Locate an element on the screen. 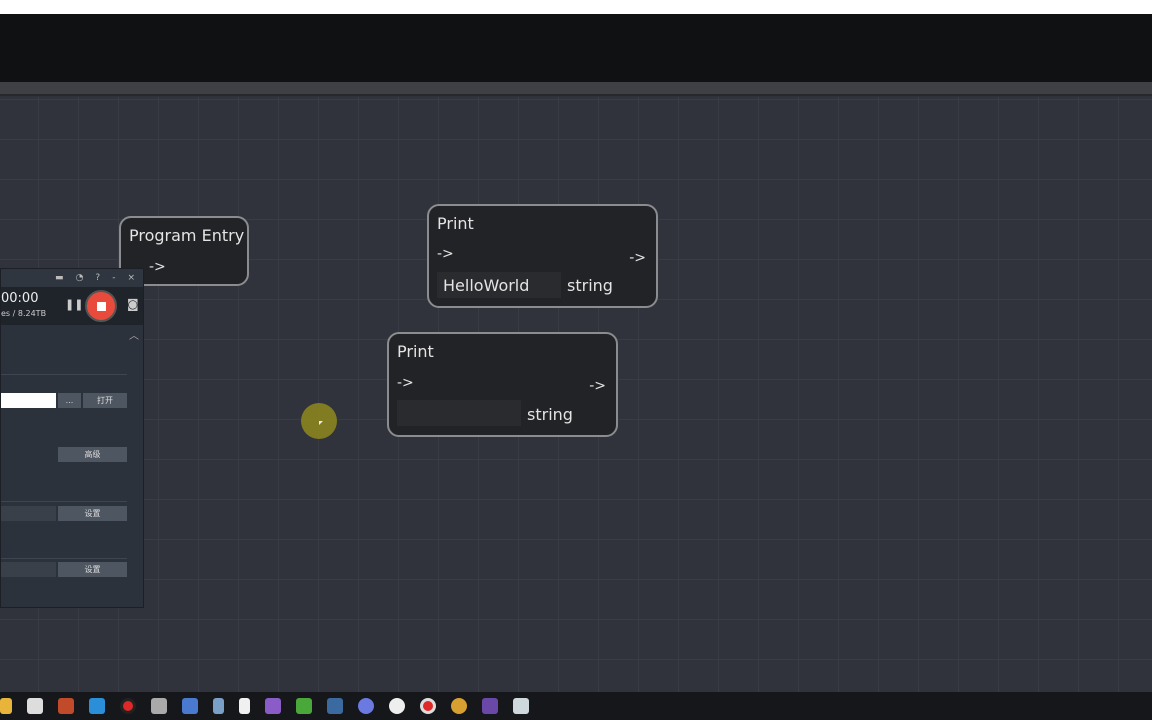 The image size is (1152, 720). camera-icon: ◙ is located at coordinates (133, 304).